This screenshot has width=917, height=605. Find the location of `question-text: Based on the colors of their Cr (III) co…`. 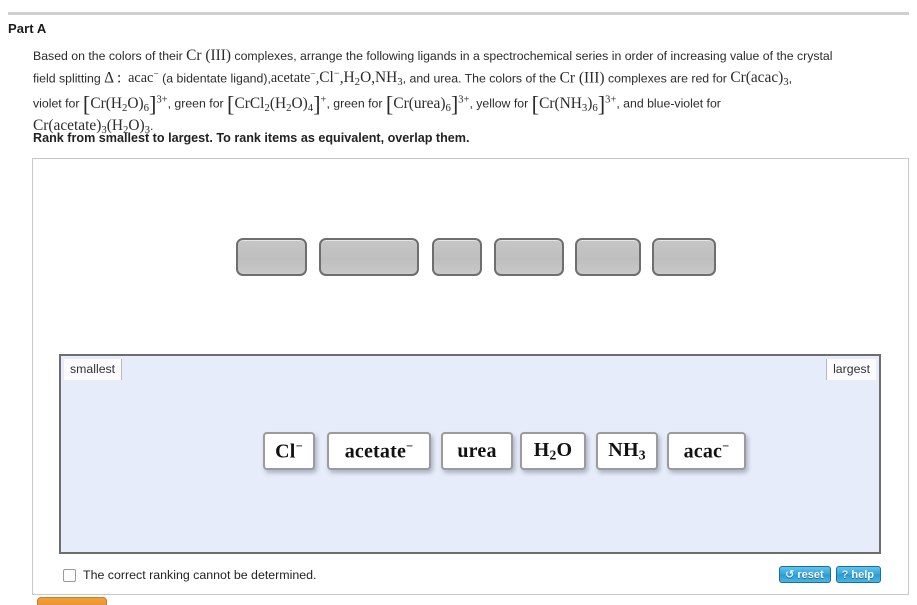

question-text: Based on the colors of their Cr (III) co… is located at coordinates (471, 93).